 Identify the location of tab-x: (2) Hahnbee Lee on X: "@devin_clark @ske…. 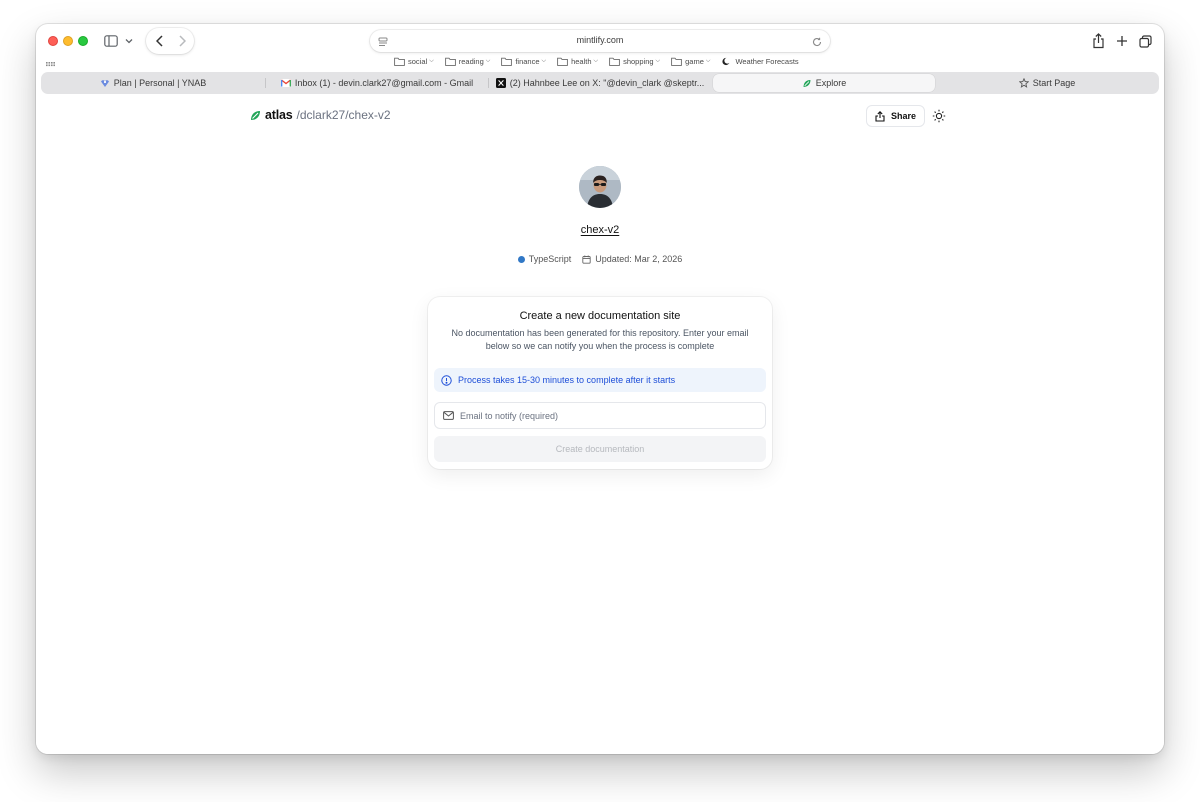
(600, 83).